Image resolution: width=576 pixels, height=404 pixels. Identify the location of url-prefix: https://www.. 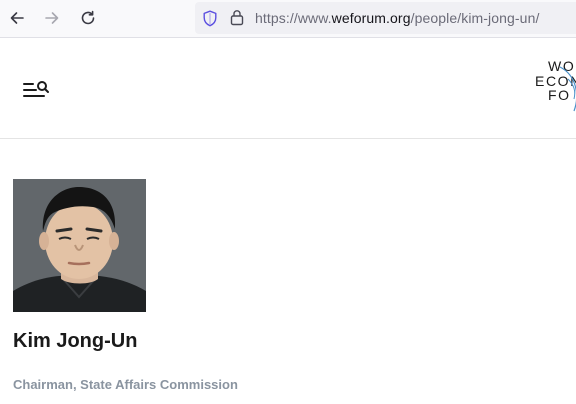
(293, 18).